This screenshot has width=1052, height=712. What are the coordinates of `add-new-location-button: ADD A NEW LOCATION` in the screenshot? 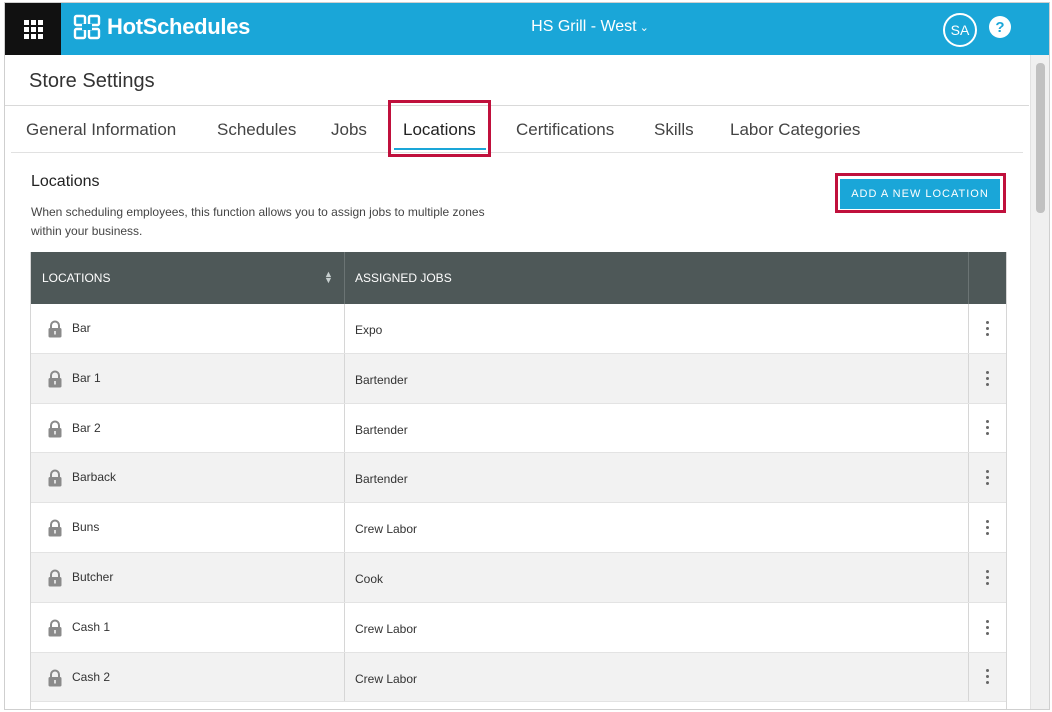 It's located at (920, 194).